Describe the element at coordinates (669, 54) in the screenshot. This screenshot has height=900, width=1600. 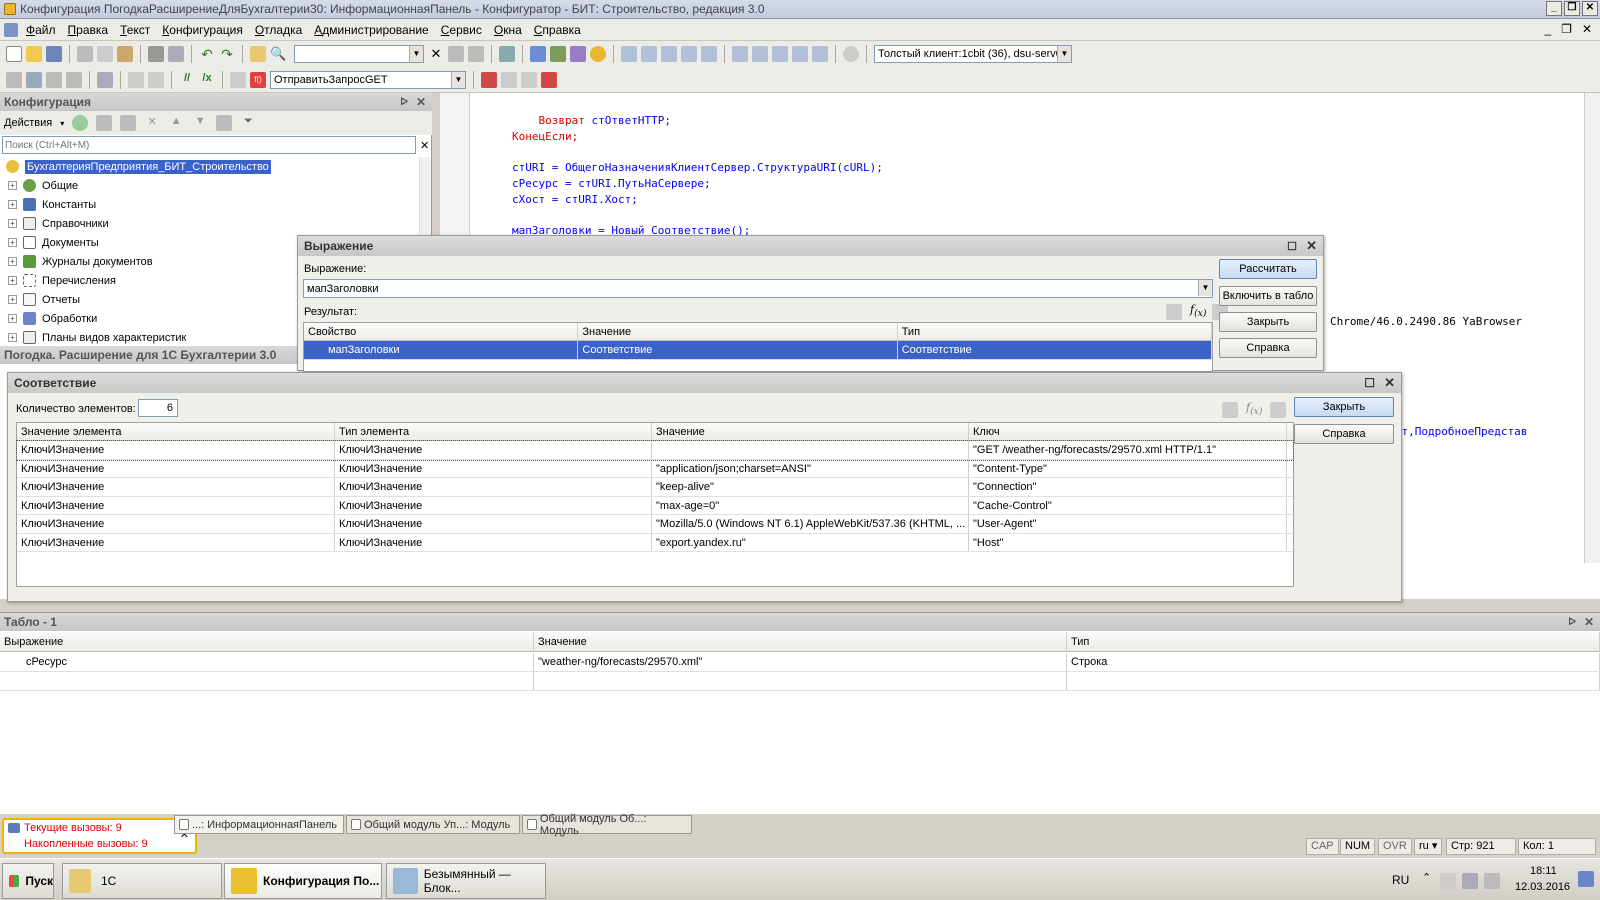
I see `debug-c-icon` at that location.